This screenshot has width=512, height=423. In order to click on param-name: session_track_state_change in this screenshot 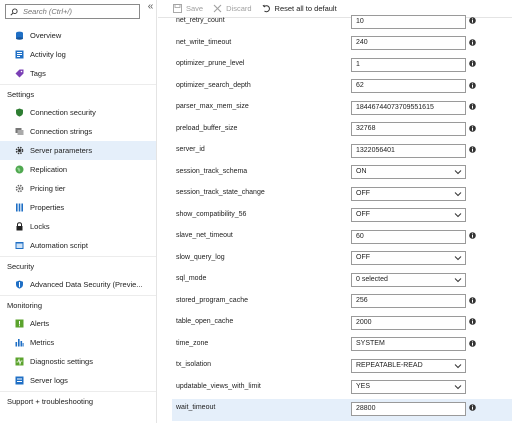, I will do `click(220, 192)`.